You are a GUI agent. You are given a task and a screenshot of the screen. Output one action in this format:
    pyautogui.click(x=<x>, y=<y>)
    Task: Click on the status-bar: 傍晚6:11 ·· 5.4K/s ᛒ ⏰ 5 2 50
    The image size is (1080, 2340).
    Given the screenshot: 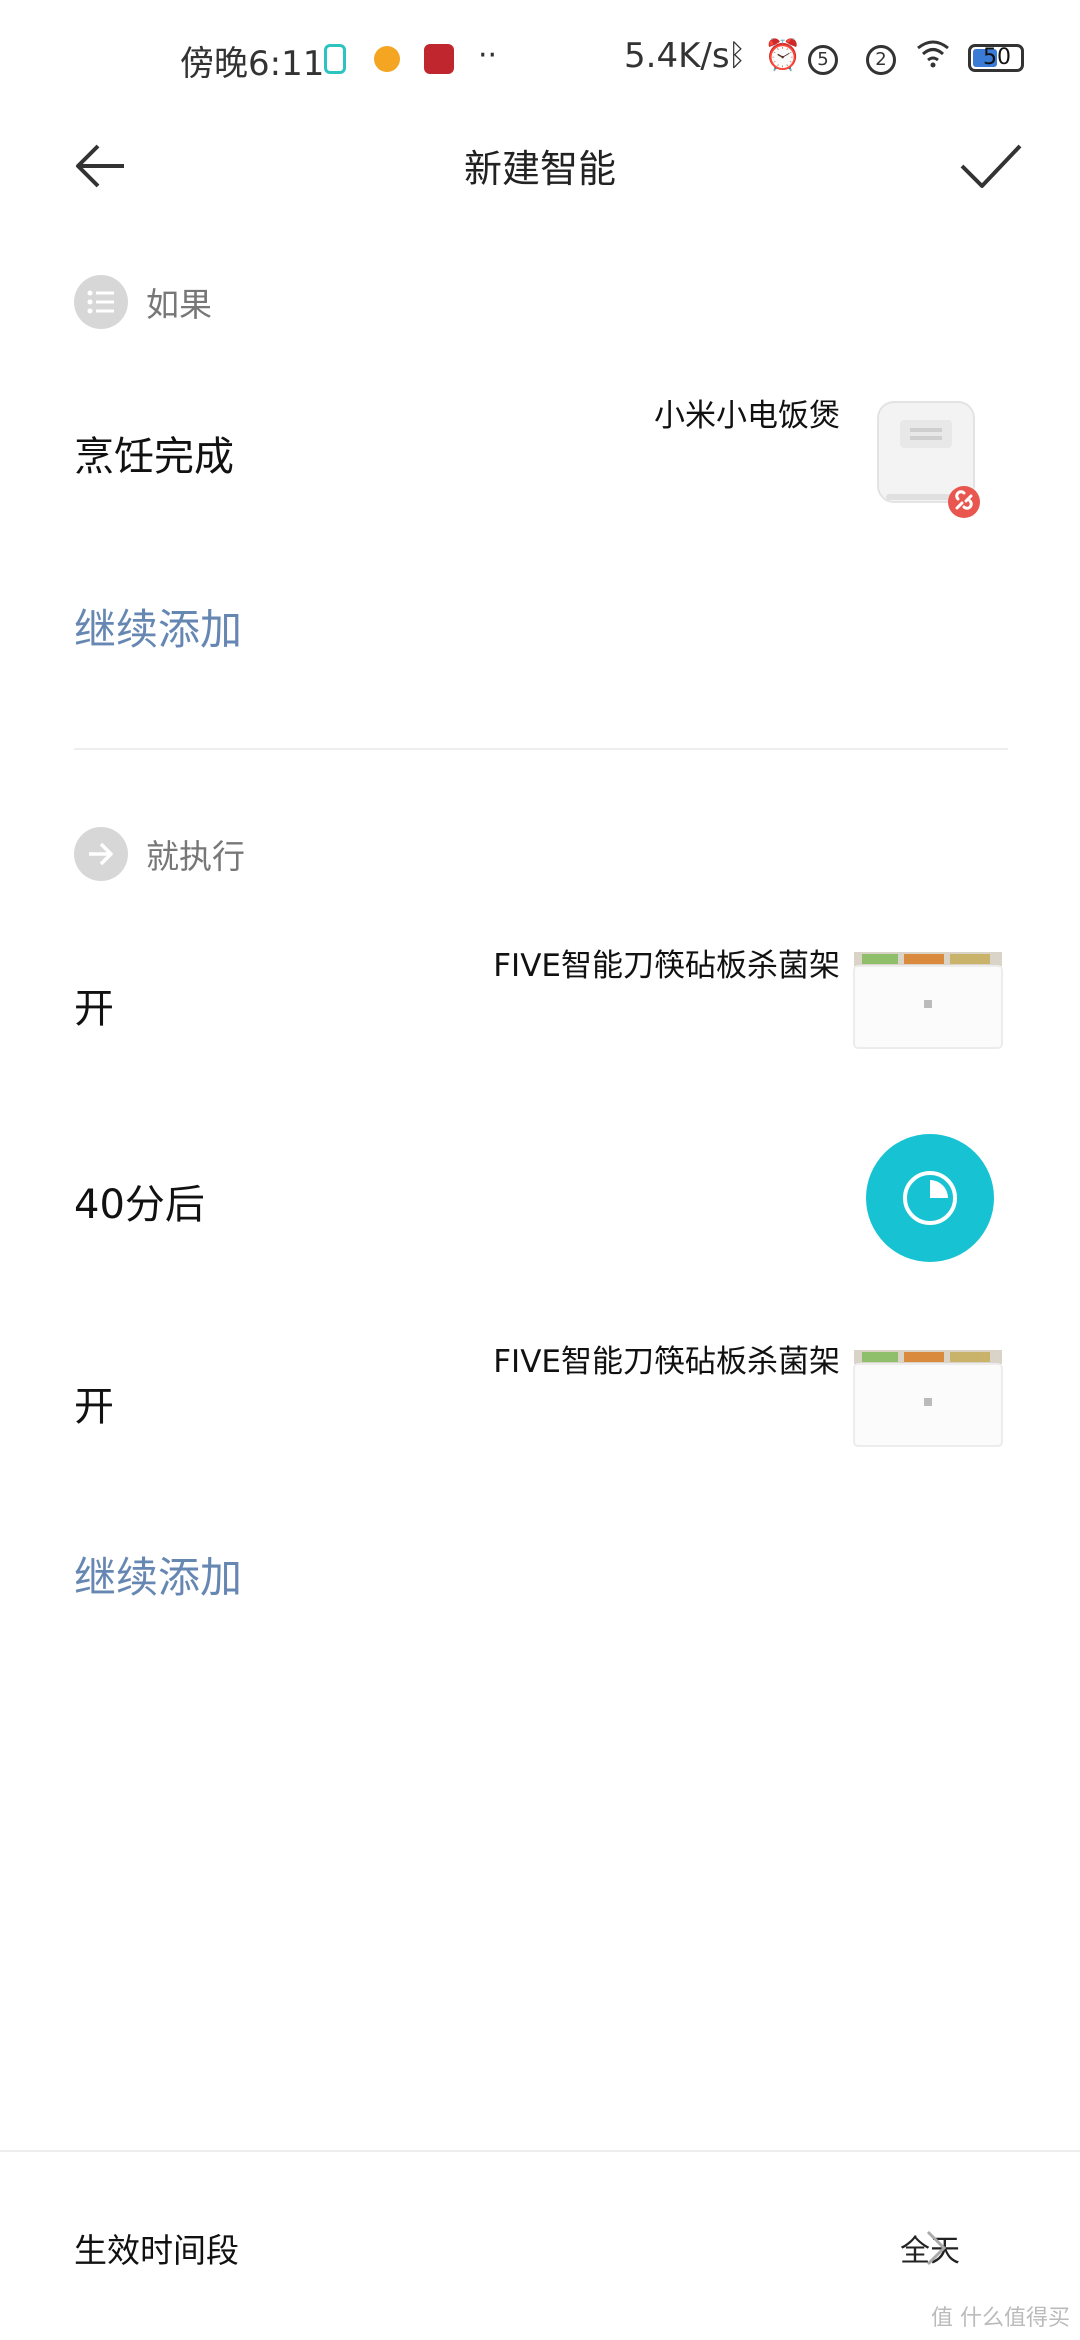 What is the action you would take?
    pyautogui.click(x=540, y=60)
    